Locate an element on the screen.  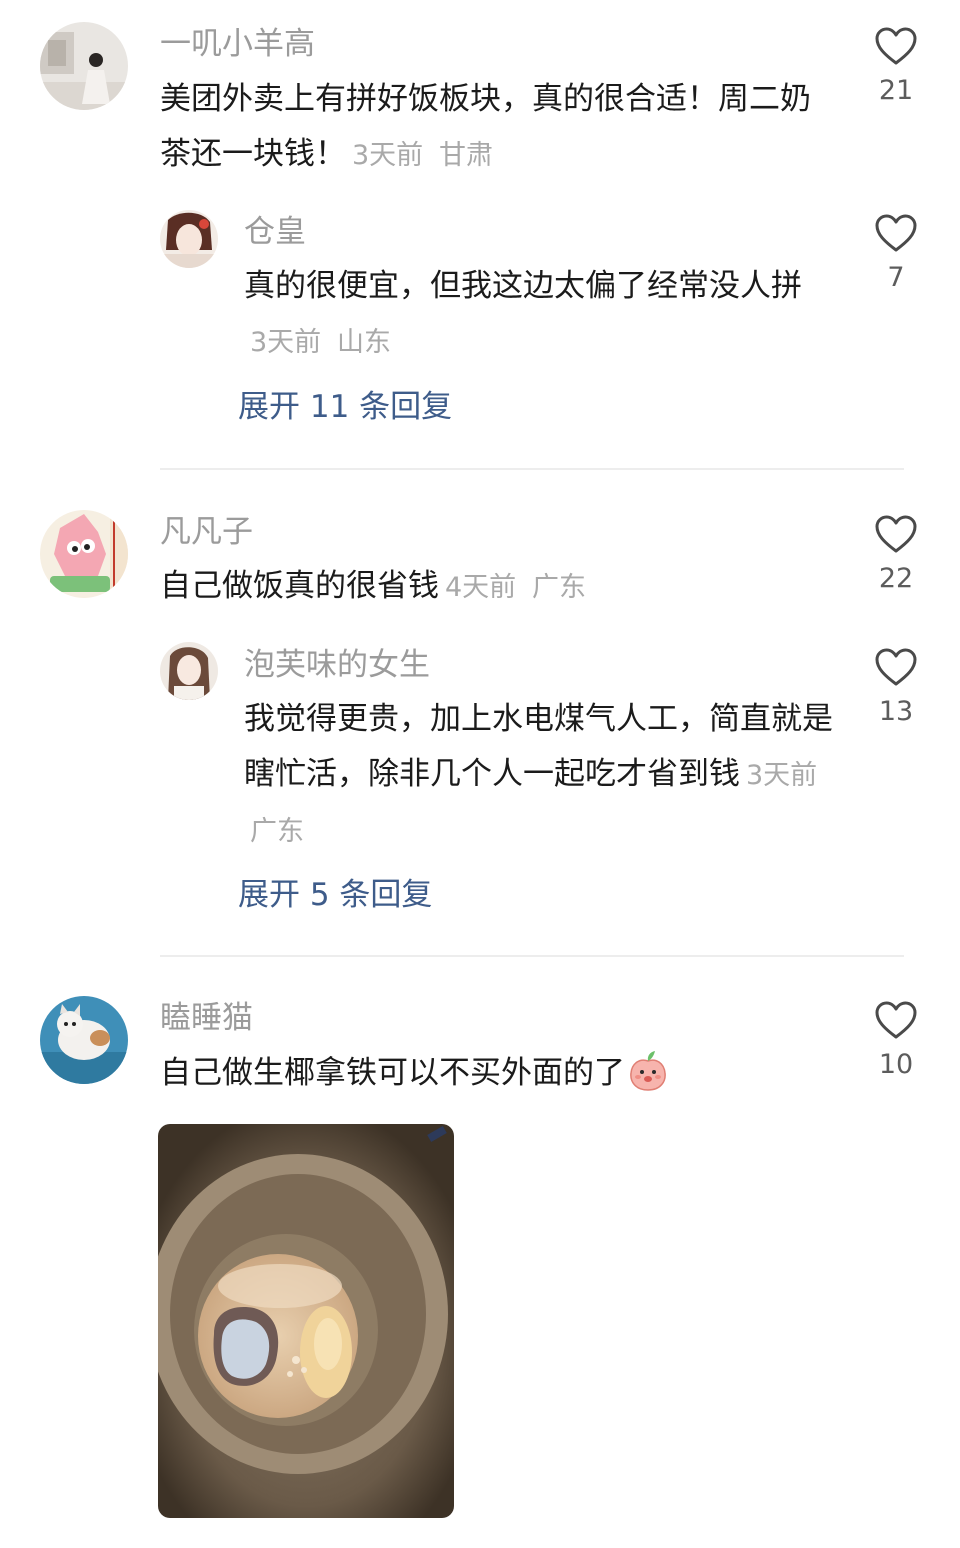
like-button: 22 is located at coordinates (896, 555).